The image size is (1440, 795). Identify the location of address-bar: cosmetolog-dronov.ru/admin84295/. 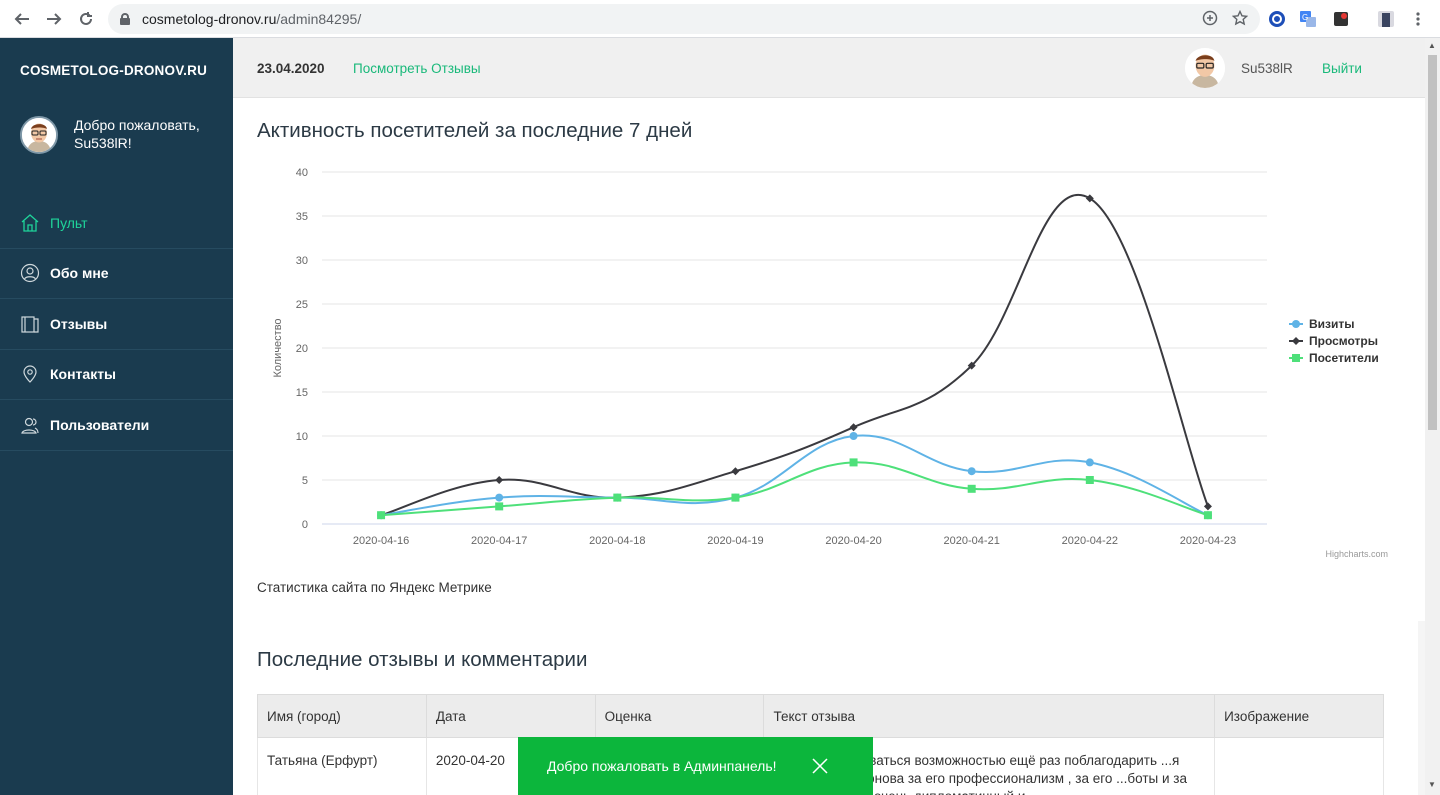
(684, 19).